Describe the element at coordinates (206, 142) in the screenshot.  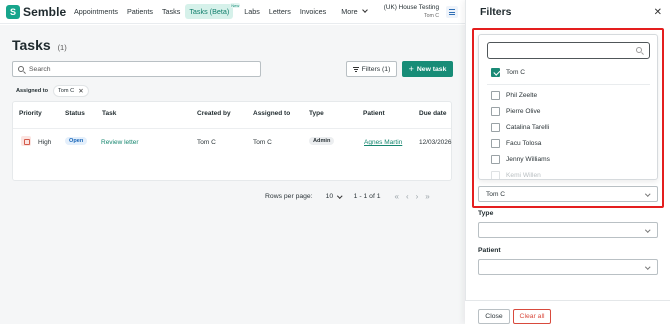
I see `cell-created-by: Tom C` at that location.